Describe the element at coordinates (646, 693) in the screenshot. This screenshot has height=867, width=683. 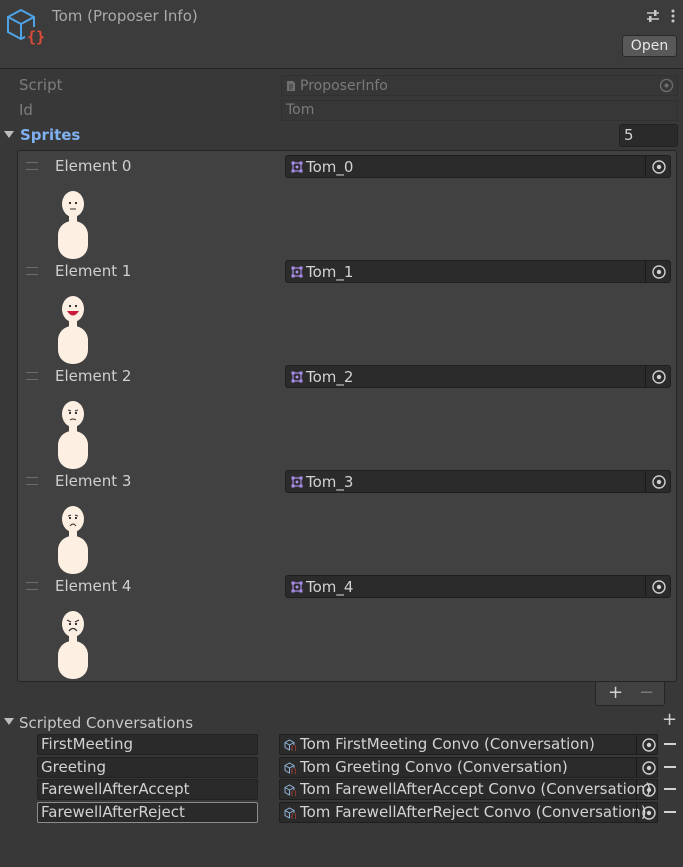
I see `remove-element-button: −` at that location.